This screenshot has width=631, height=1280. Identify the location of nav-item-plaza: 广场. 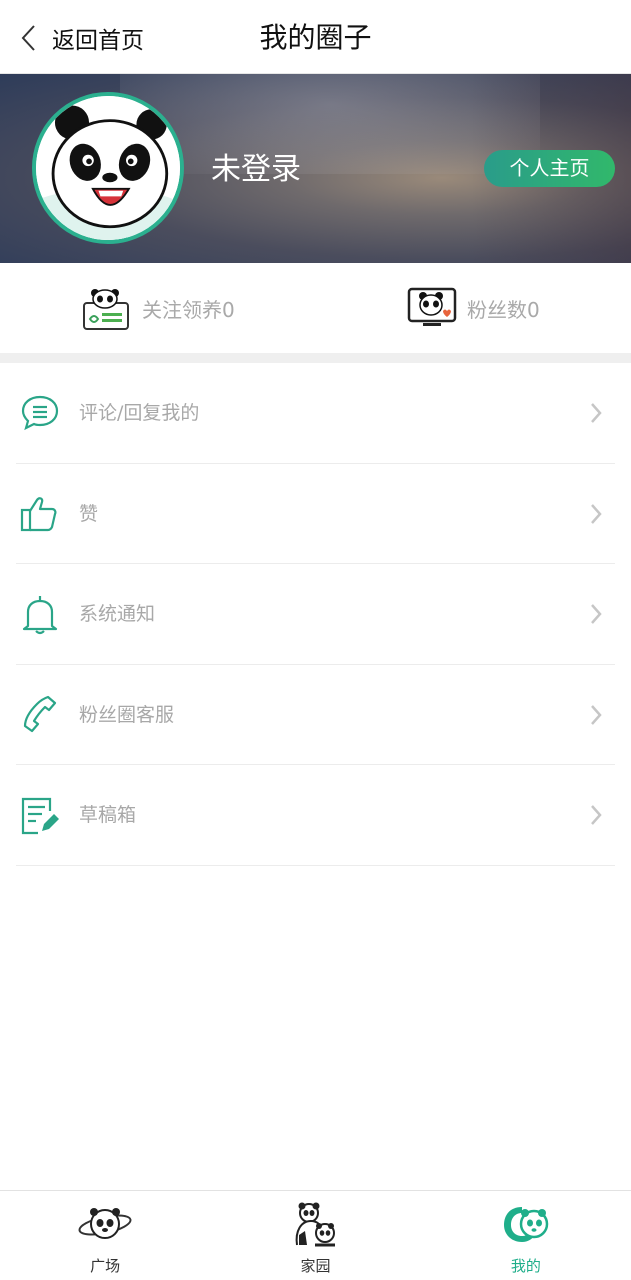
(105, 1235).